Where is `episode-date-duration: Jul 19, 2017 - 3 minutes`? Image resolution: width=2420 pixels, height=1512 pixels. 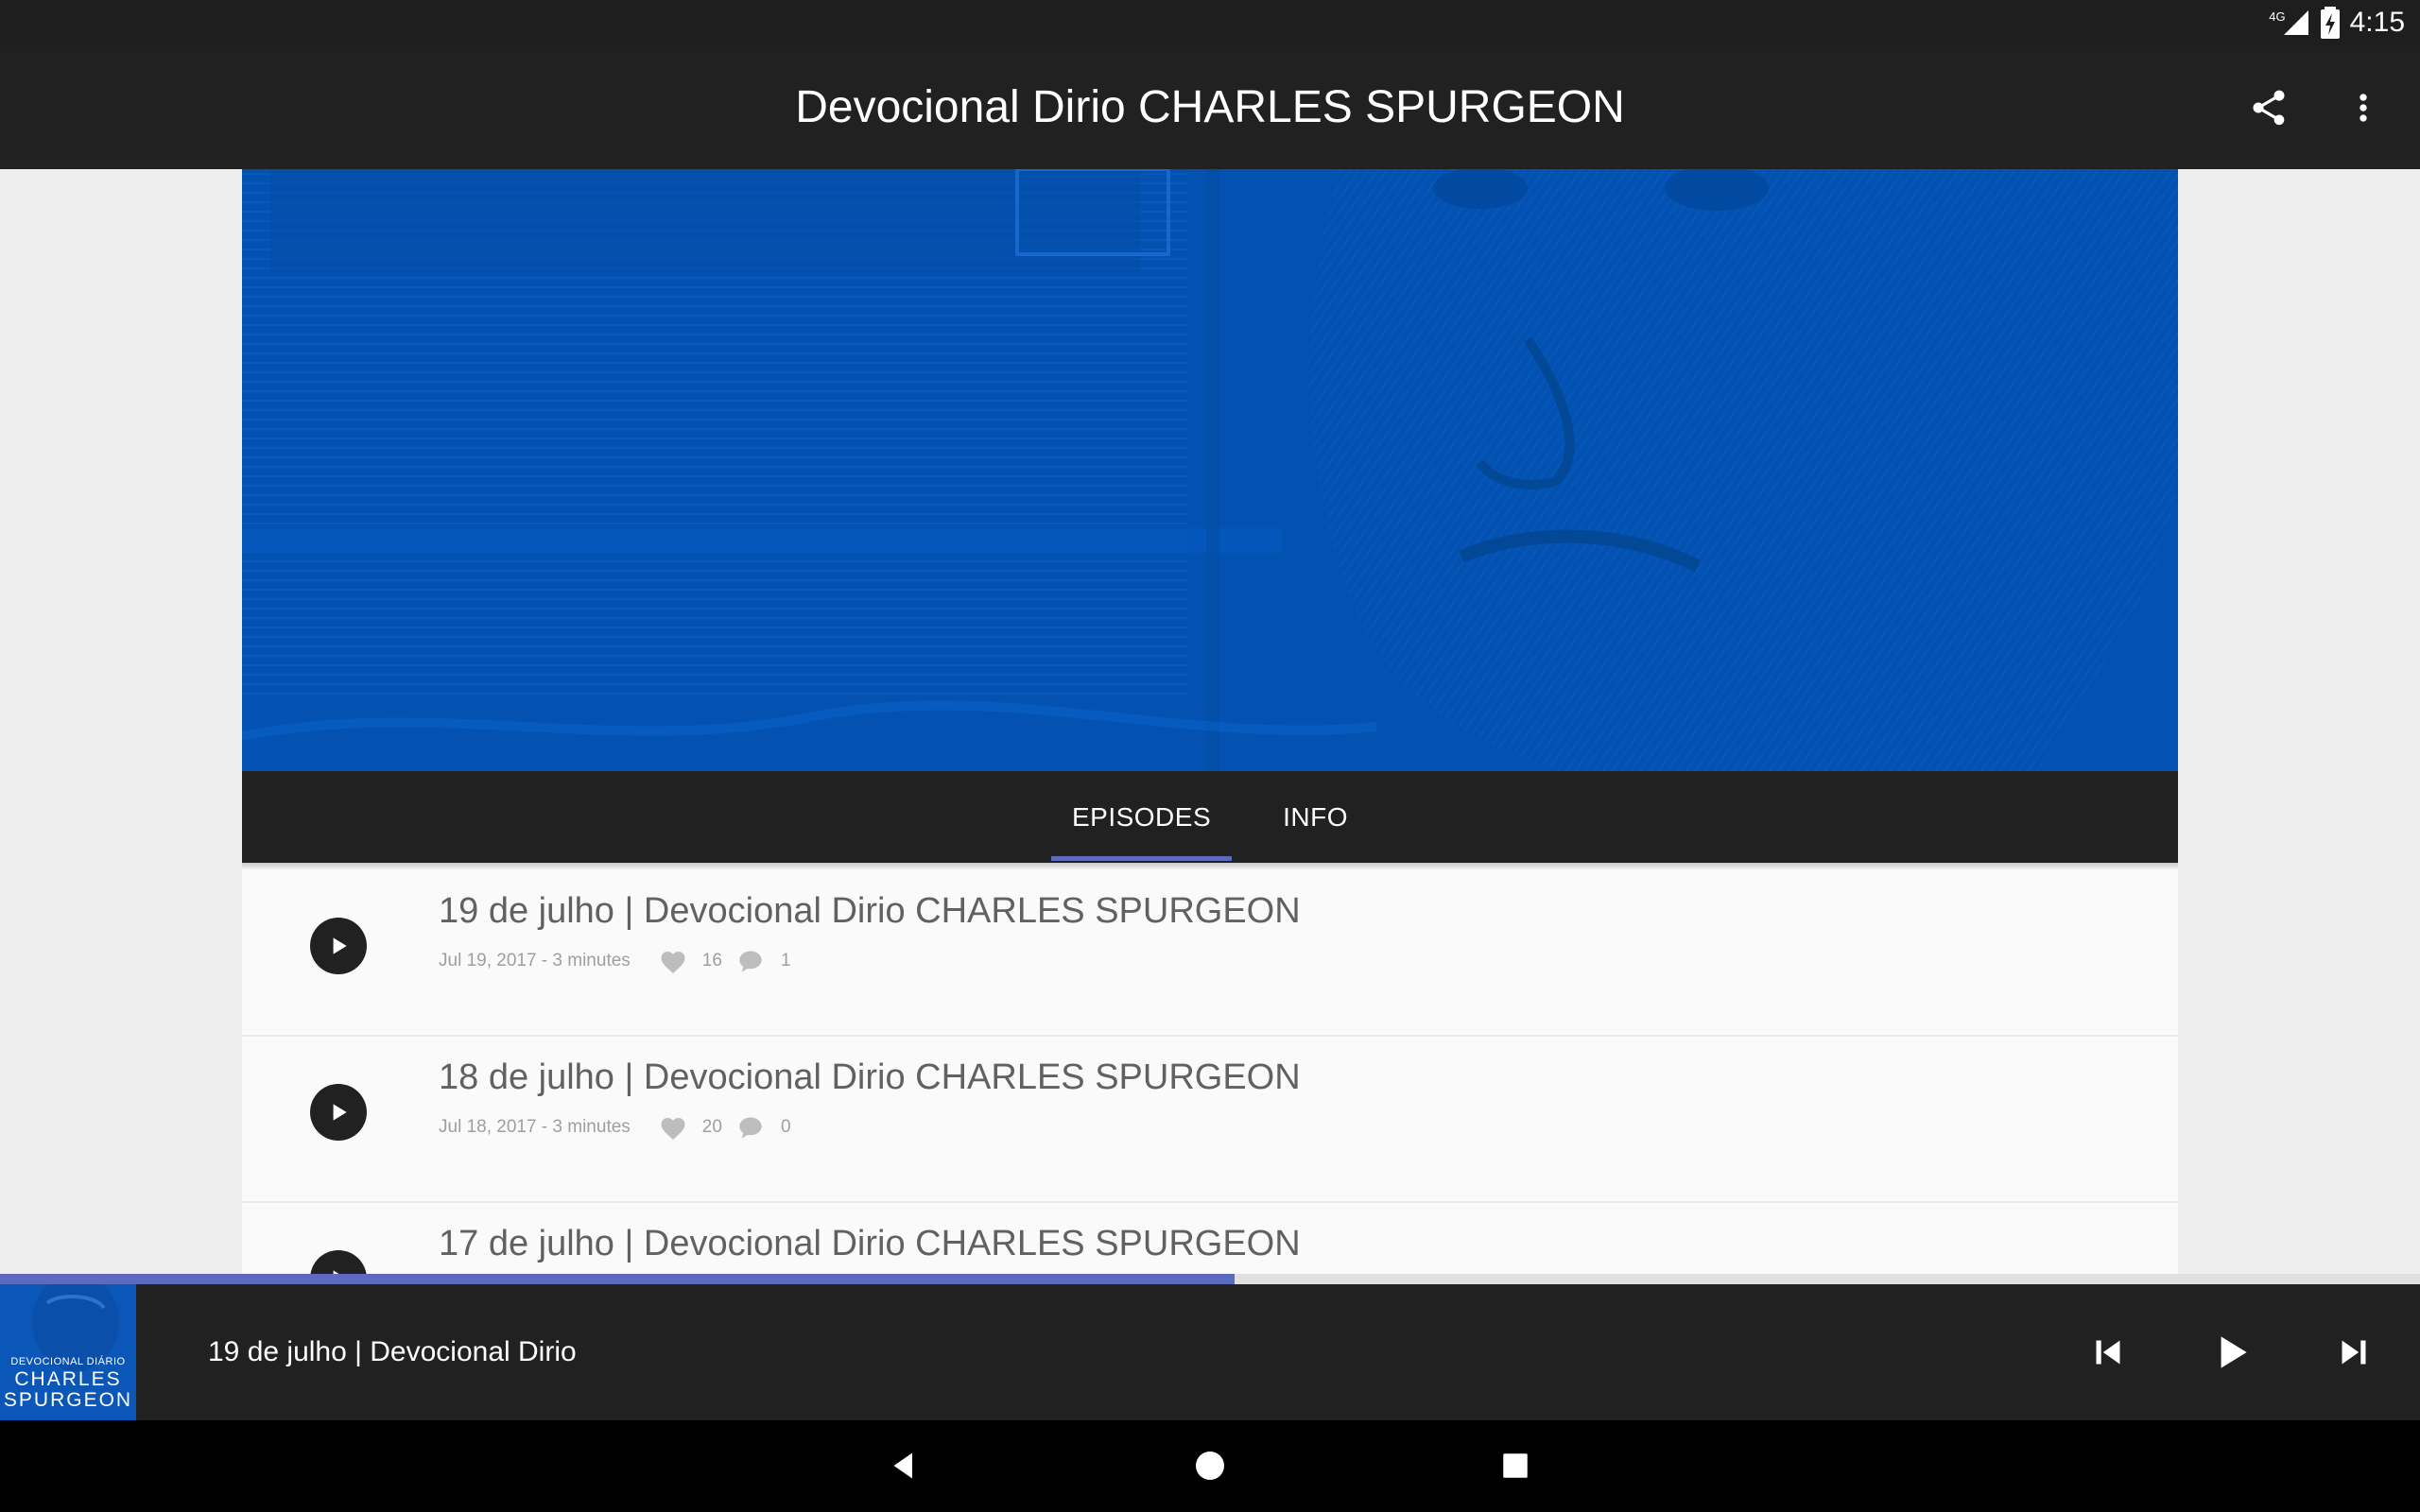
episode-date-duration: Jul 19, 2017 - 3 minutes is located at coordinates (535, 961).